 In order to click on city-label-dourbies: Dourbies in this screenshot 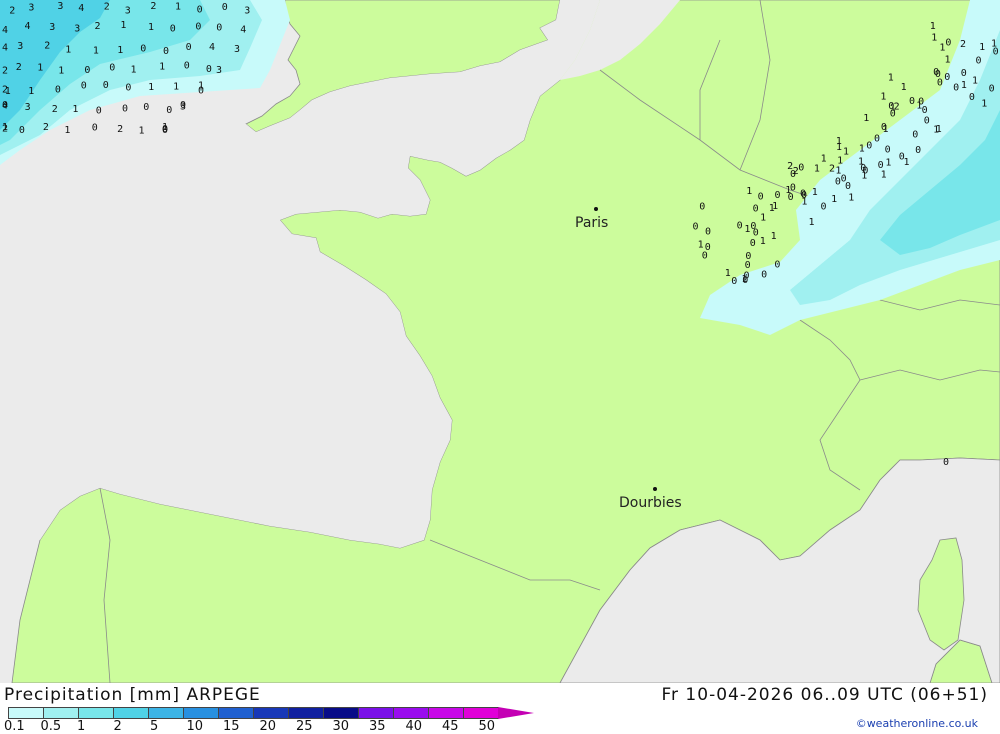, I will do `click(650, 503)`.